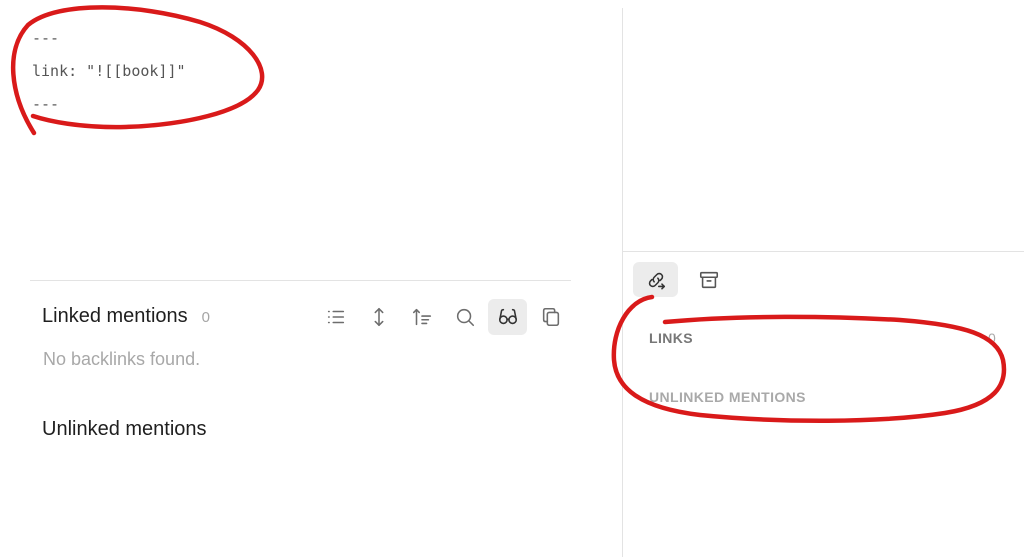  Describe the element at coordinates (655, 279) in the screenshot. I see `outgoing-links-icon` at that location.